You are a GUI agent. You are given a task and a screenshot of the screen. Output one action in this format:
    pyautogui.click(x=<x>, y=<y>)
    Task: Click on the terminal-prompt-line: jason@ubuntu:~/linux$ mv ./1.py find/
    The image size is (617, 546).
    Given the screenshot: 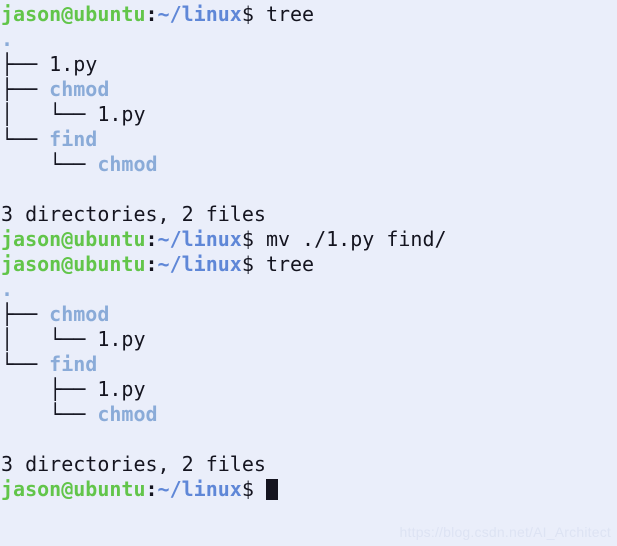 What is the action you would take?
    pyautogui.click(x=309, y=239)
    